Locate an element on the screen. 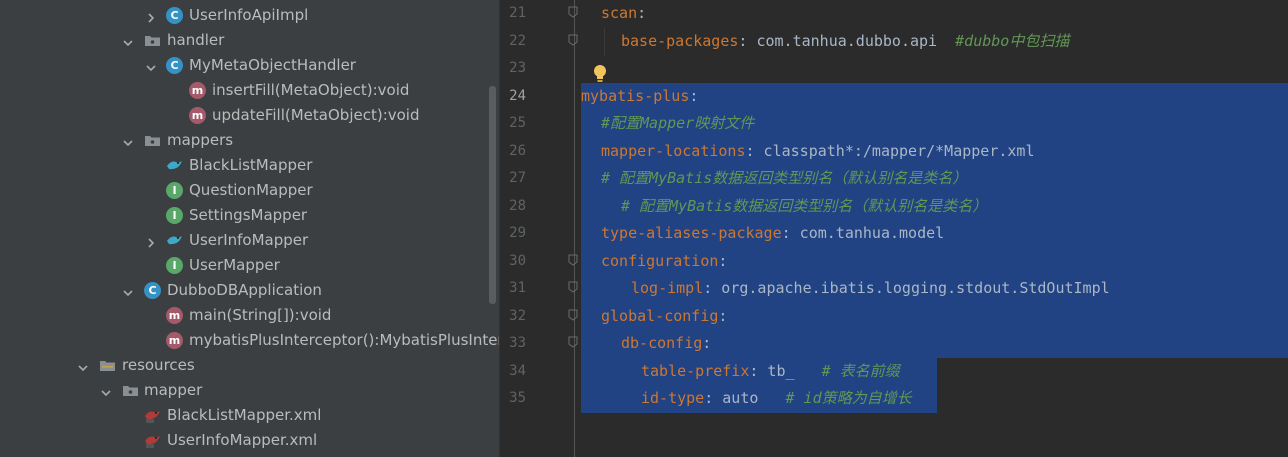  line-number: 29 is located at coordinates (517, 233).